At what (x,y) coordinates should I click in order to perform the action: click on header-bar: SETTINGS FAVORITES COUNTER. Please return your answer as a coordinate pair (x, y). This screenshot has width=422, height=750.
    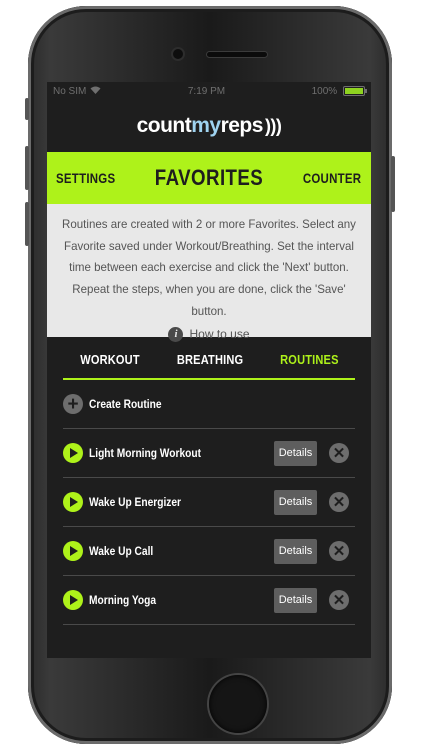
    Looking at the image, I should click on (209, 178).